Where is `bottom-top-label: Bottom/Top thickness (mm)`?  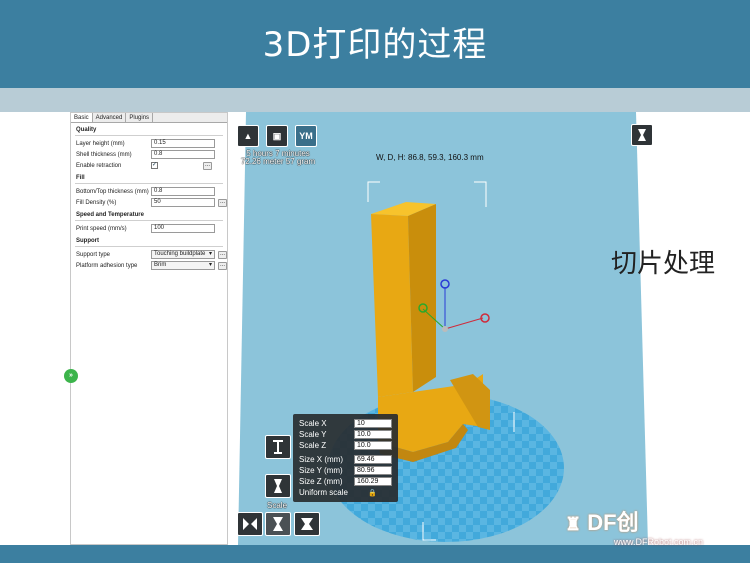
bottom-top-label: Bottom/Top thickness (mm) is located at coordinates (112, 191).